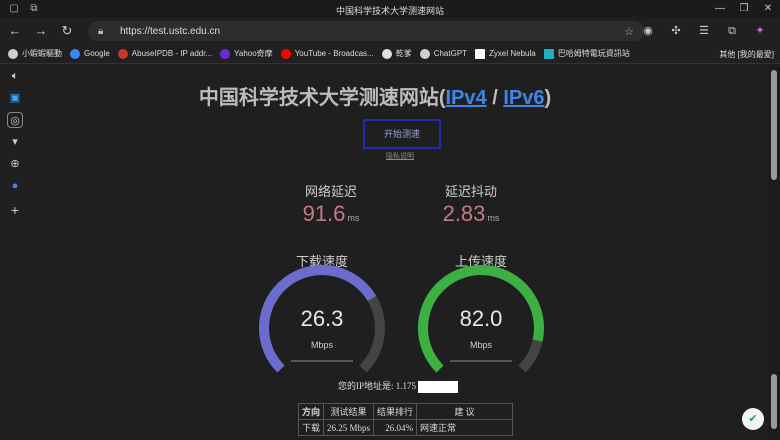 This screenshot has height=440, width=780. Describe the element at coordinates (396, 53) in the screenshot. I see `bookmark-item: 乾爹` at that location.